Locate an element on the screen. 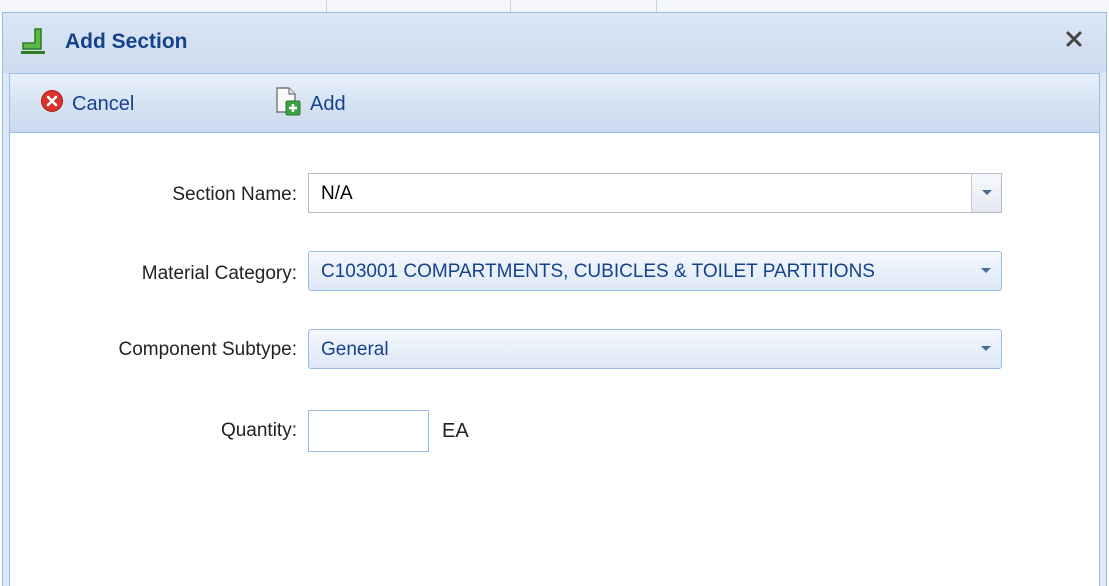  cancel-label: Cancel is located at coordinates (103, 103).